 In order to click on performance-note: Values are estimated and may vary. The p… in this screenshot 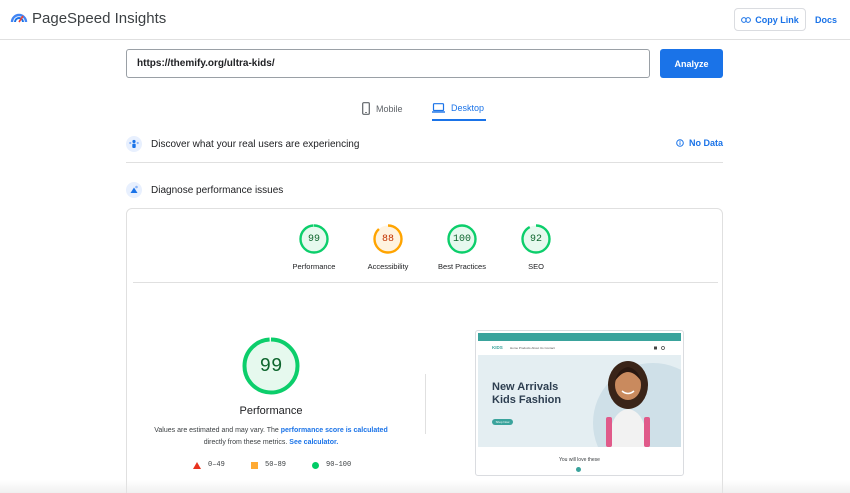, I will do `click(271, 437)`.